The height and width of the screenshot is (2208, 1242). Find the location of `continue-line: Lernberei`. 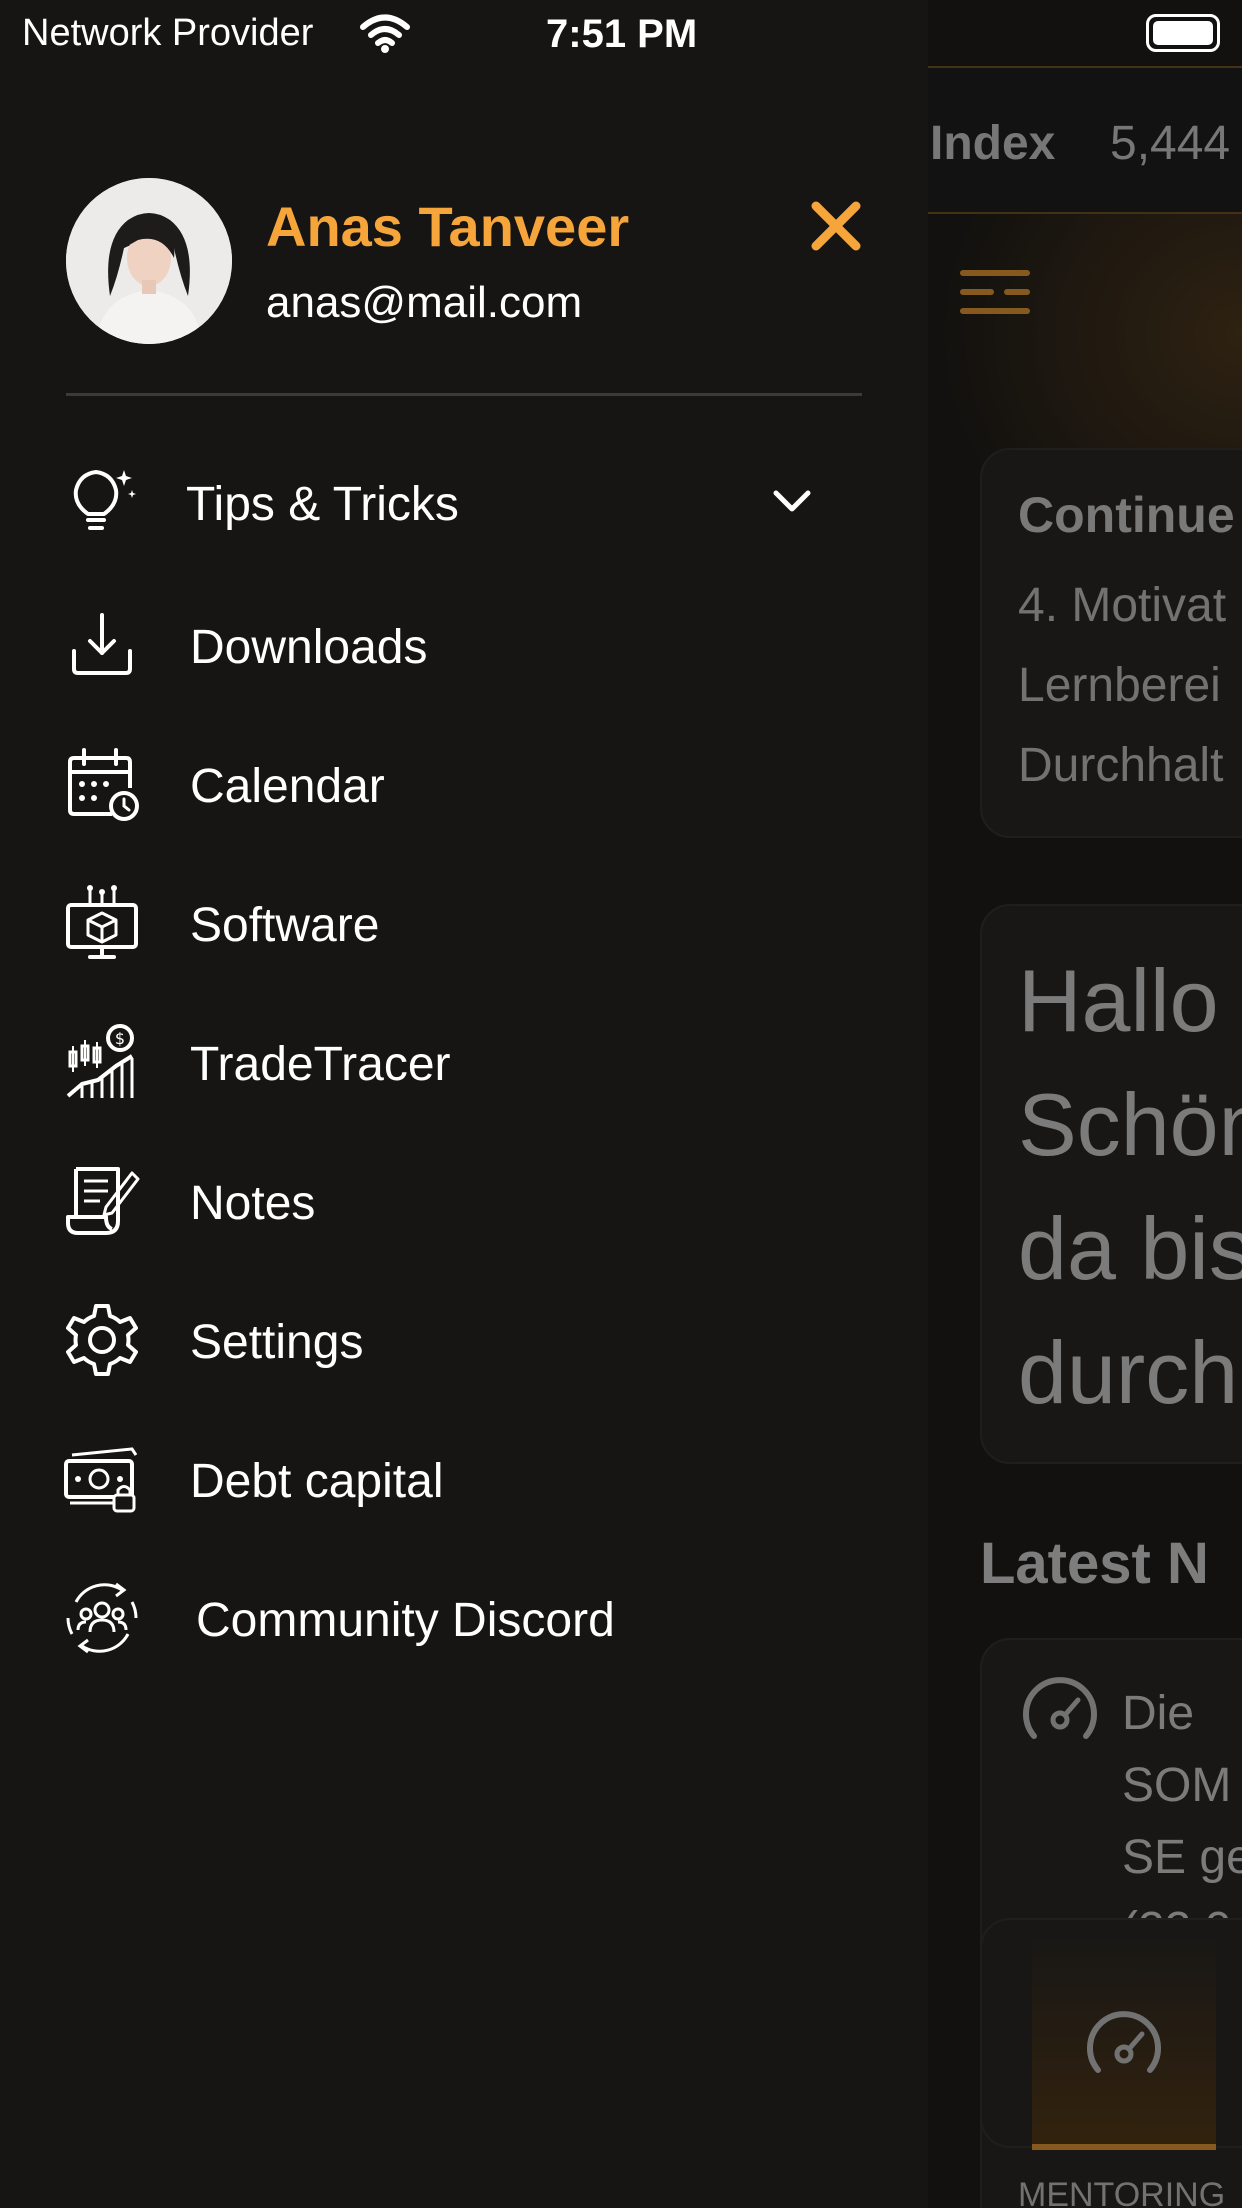

continue-line: Lernberei is located at coordinates (1119, 685).